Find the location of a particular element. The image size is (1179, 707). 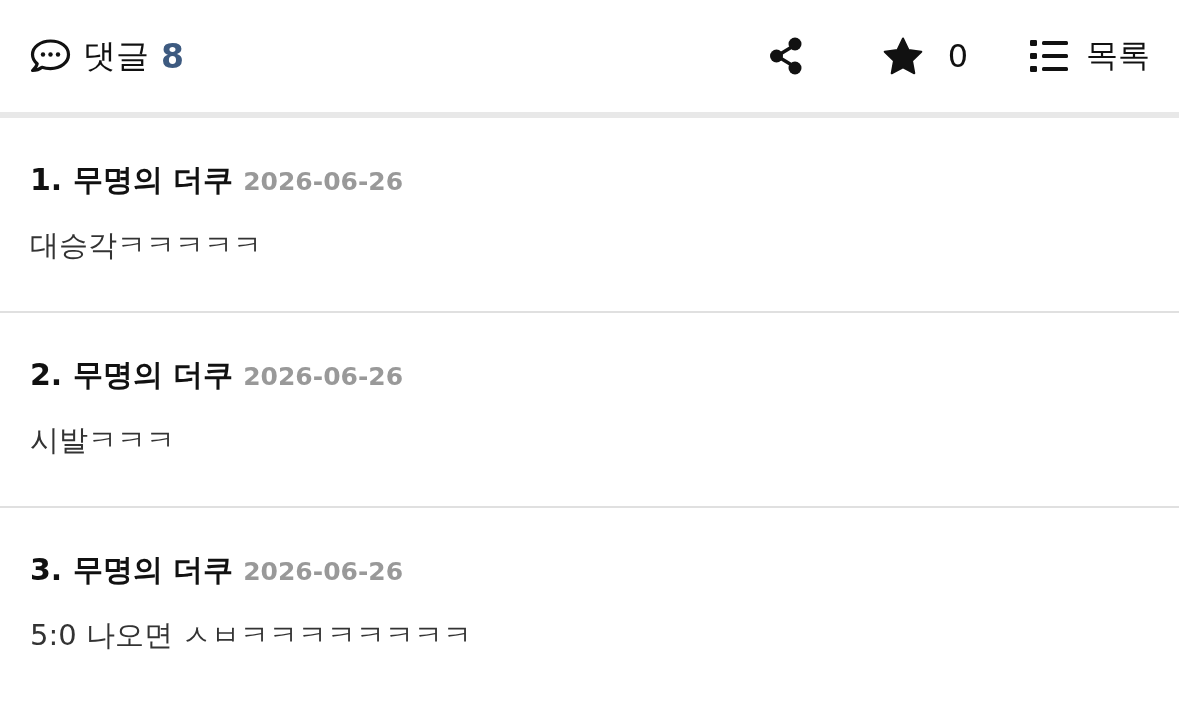

star-icon is located at coordinates (902, 56).